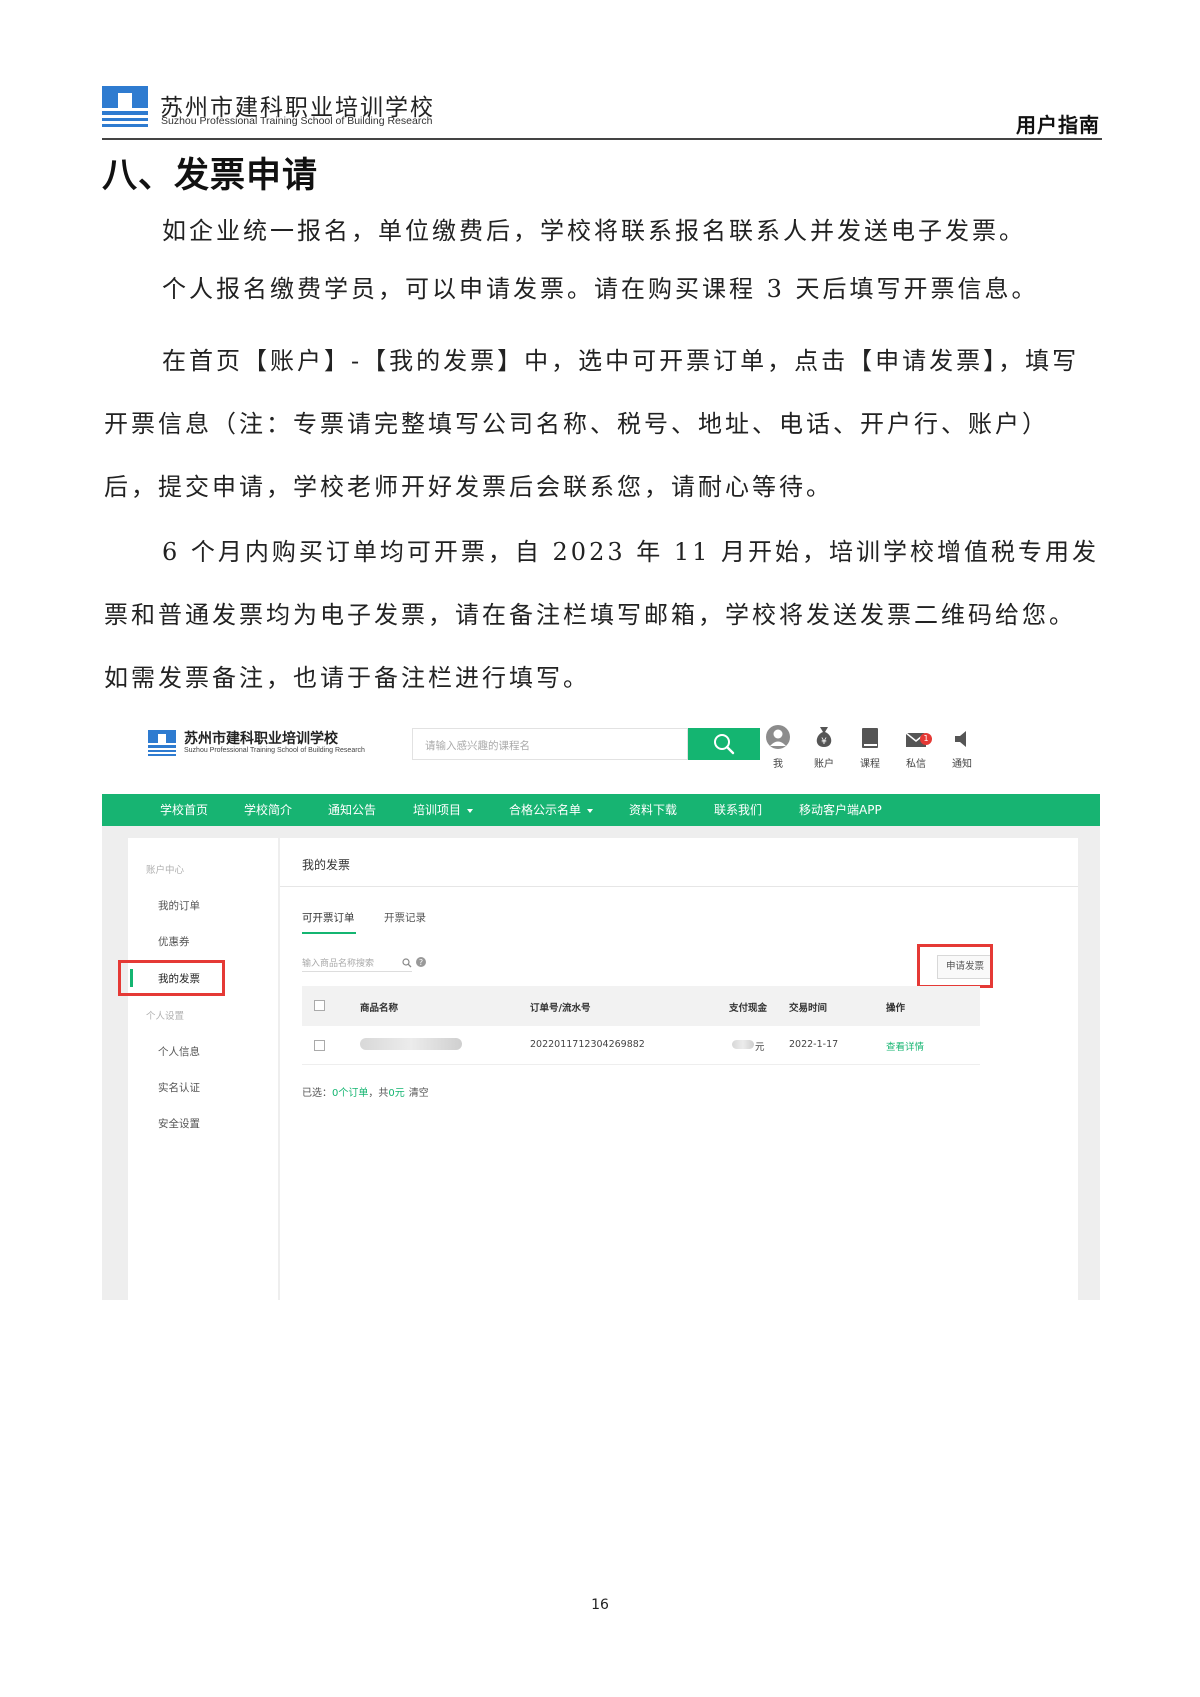 The image size is (1200, 1697). Describe the element at coordinates (165, 1016) in the screenshot. I see `sidebar-group-settings: 个人设置` at that location.